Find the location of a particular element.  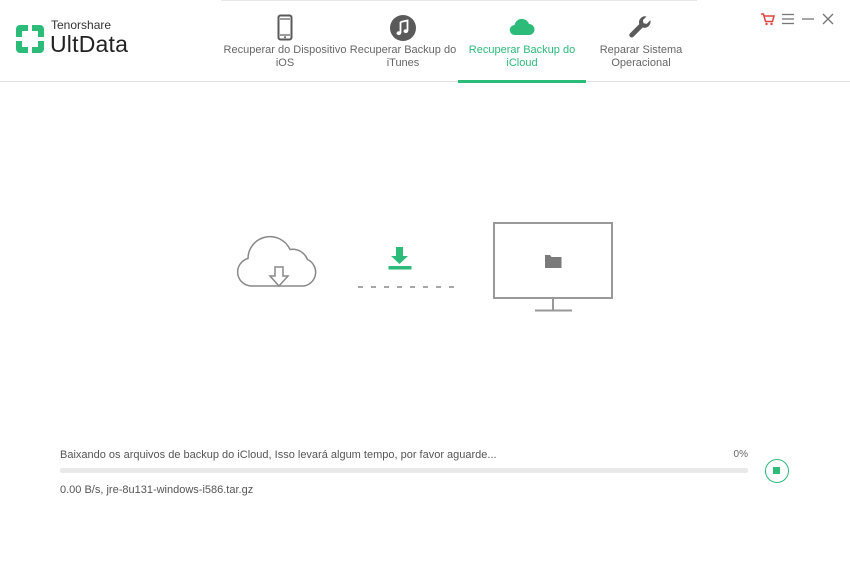

cloud-download-icon is located at coordinates (276, 261).